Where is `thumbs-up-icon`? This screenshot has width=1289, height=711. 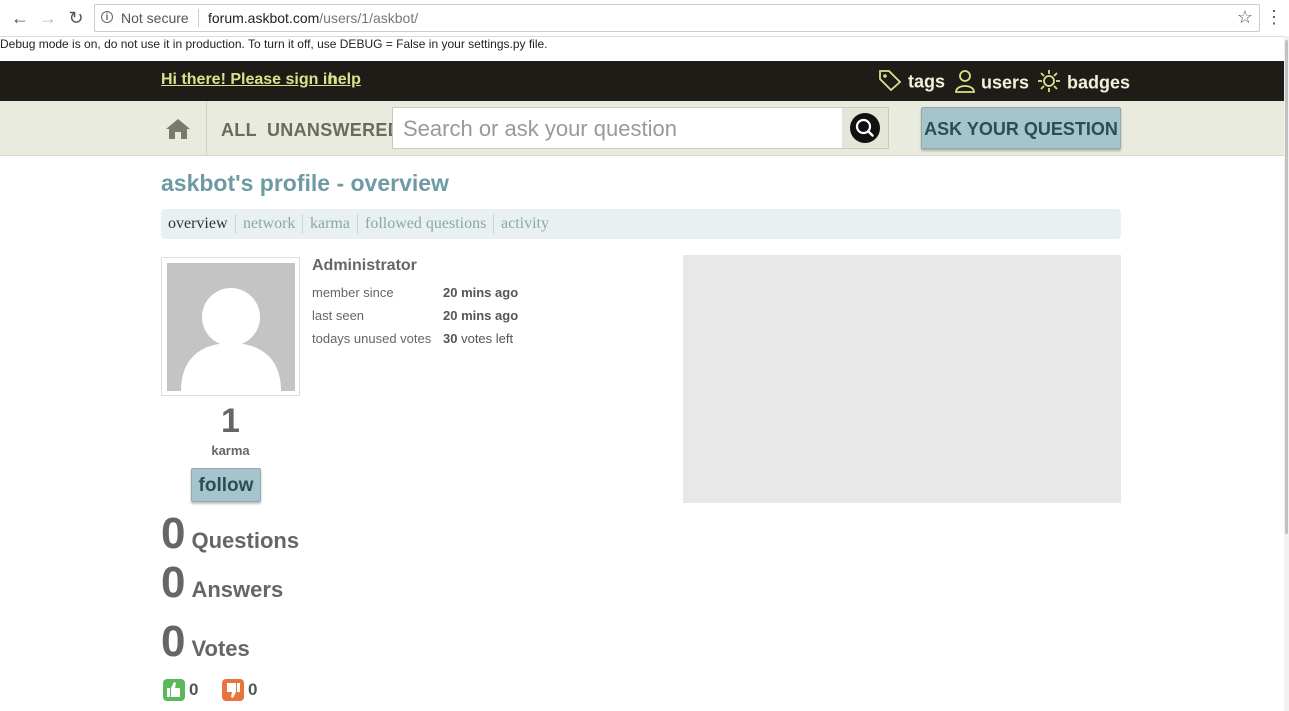
thumbs-up-icon is located at coordinates (174, 690).